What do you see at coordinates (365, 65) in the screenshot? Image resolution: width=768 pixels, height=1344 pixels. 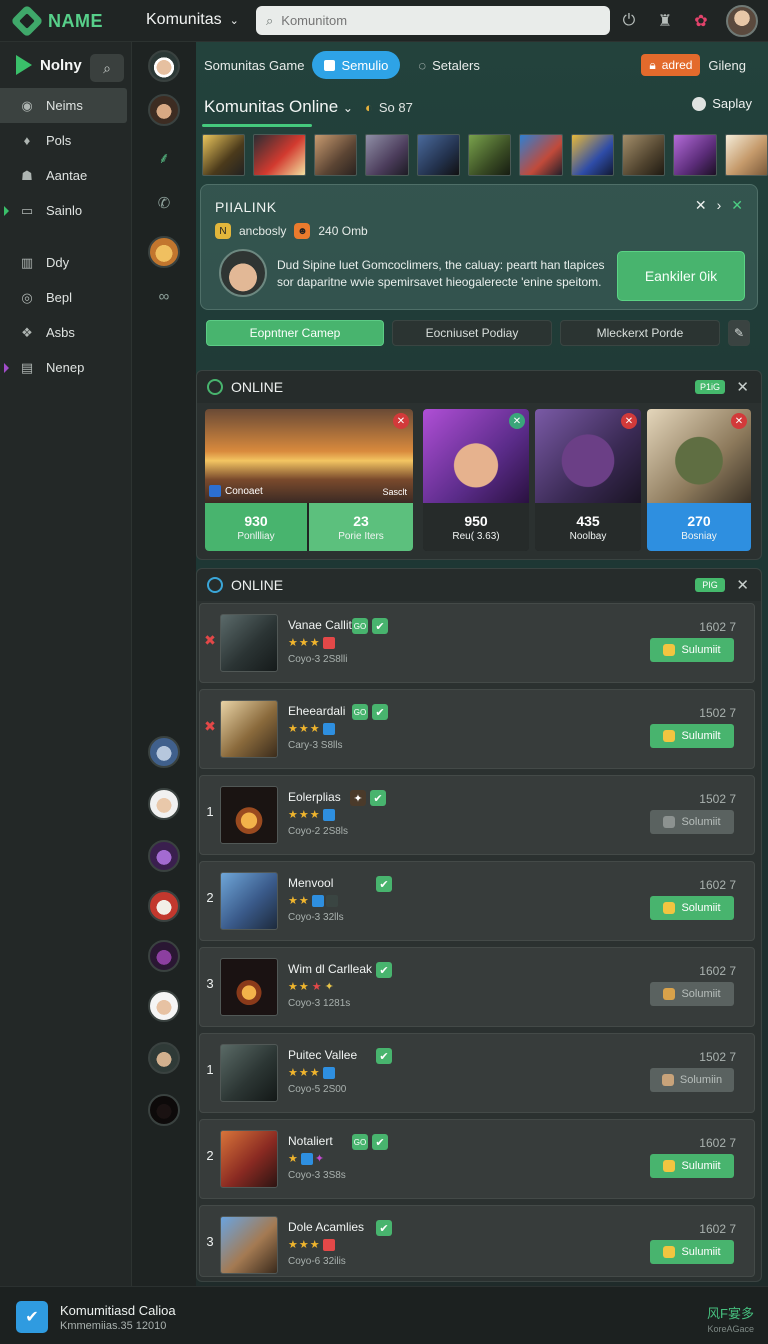 I see `tab-label: Semulio` at bounding box center [365, 65].